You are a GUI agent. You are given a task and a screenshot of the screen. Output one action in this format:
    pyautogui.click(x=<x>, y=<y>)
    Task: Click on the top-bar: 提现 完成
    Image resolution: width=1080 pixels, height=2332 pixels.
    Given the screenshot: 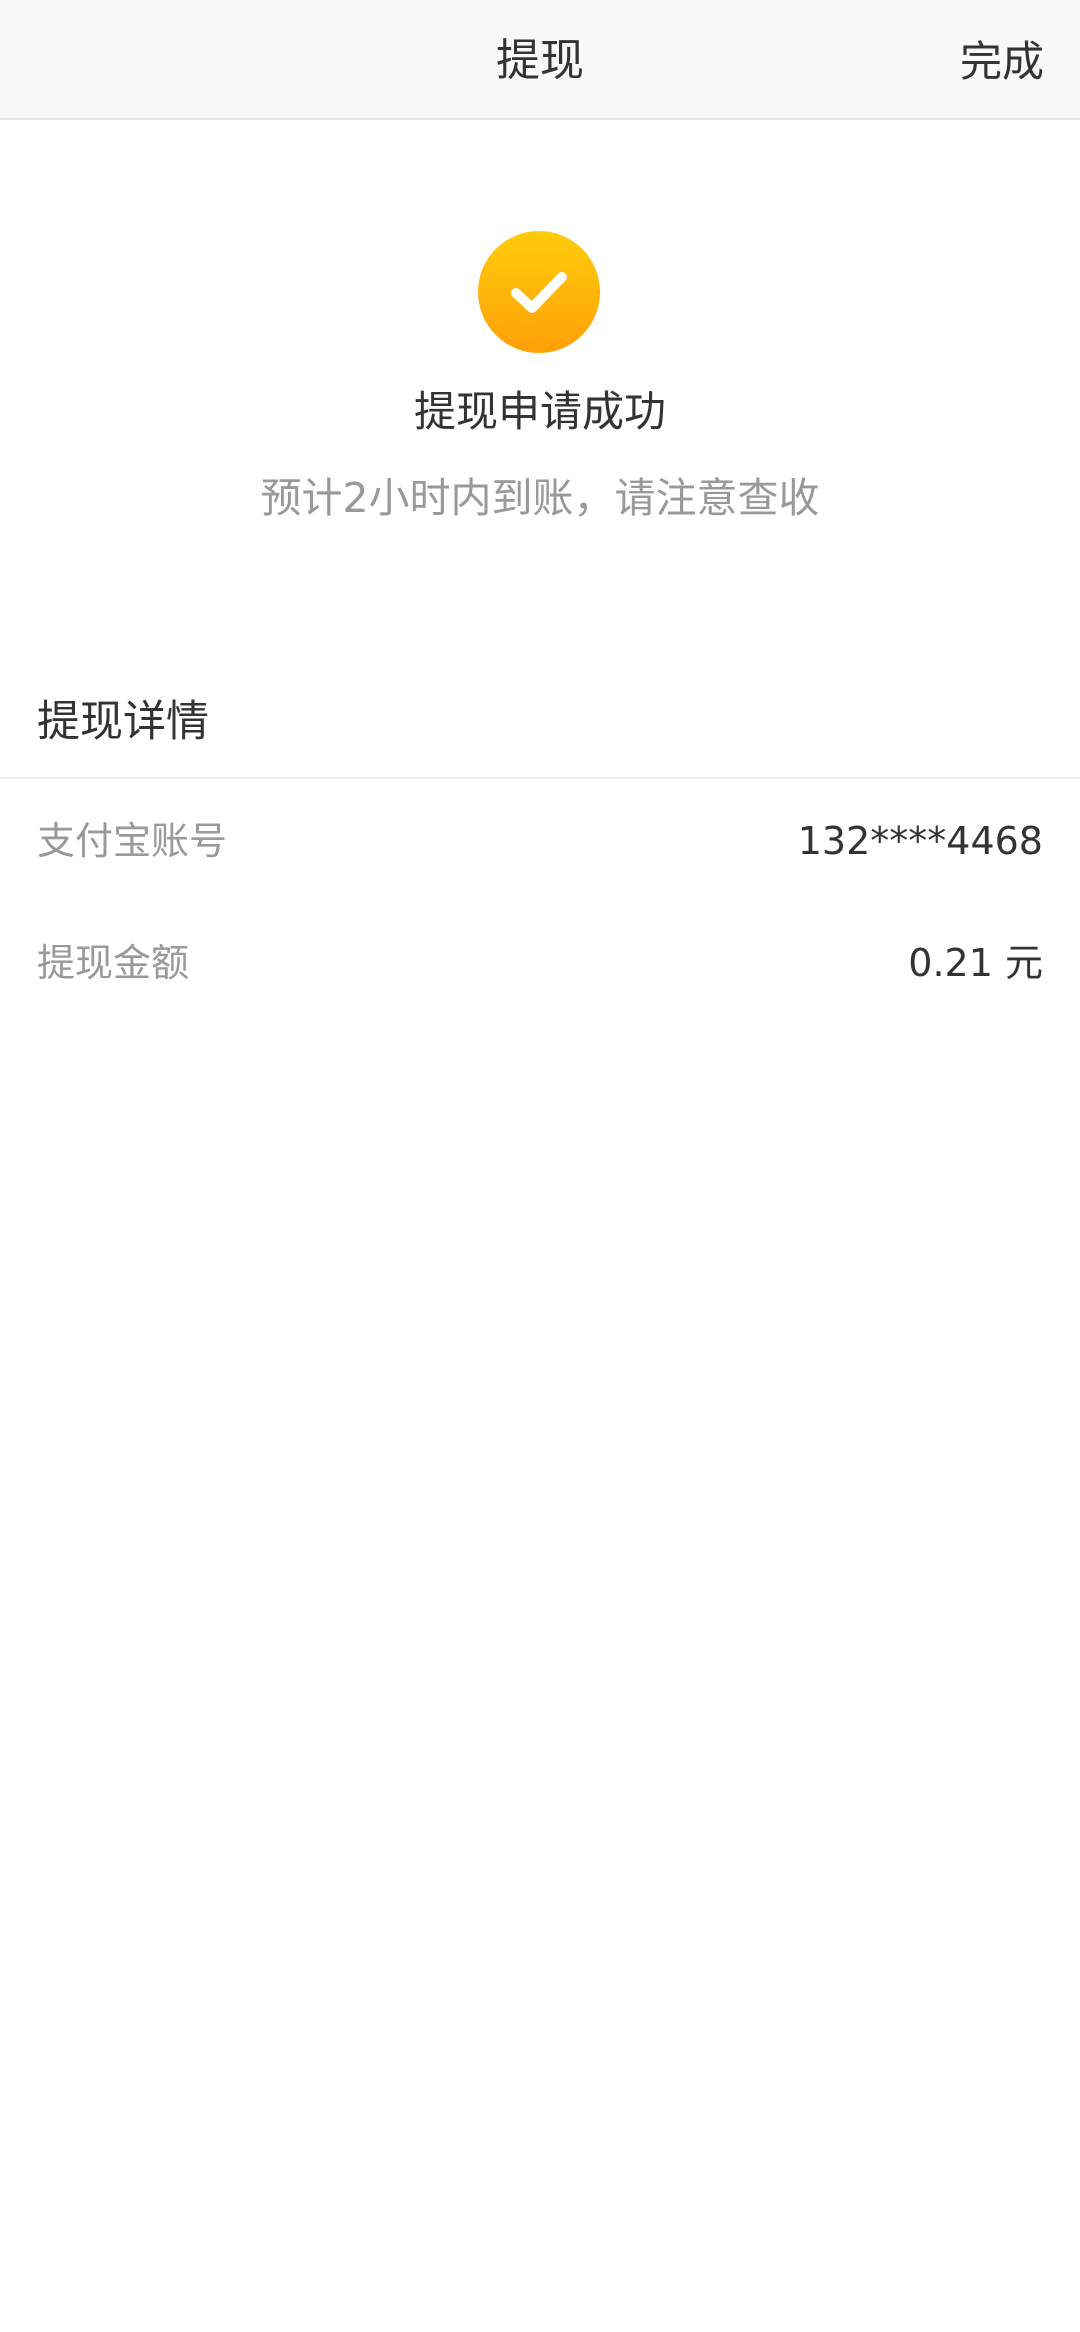 What is the action you would take?
    pyautogui.click(x=540, y=60)
    